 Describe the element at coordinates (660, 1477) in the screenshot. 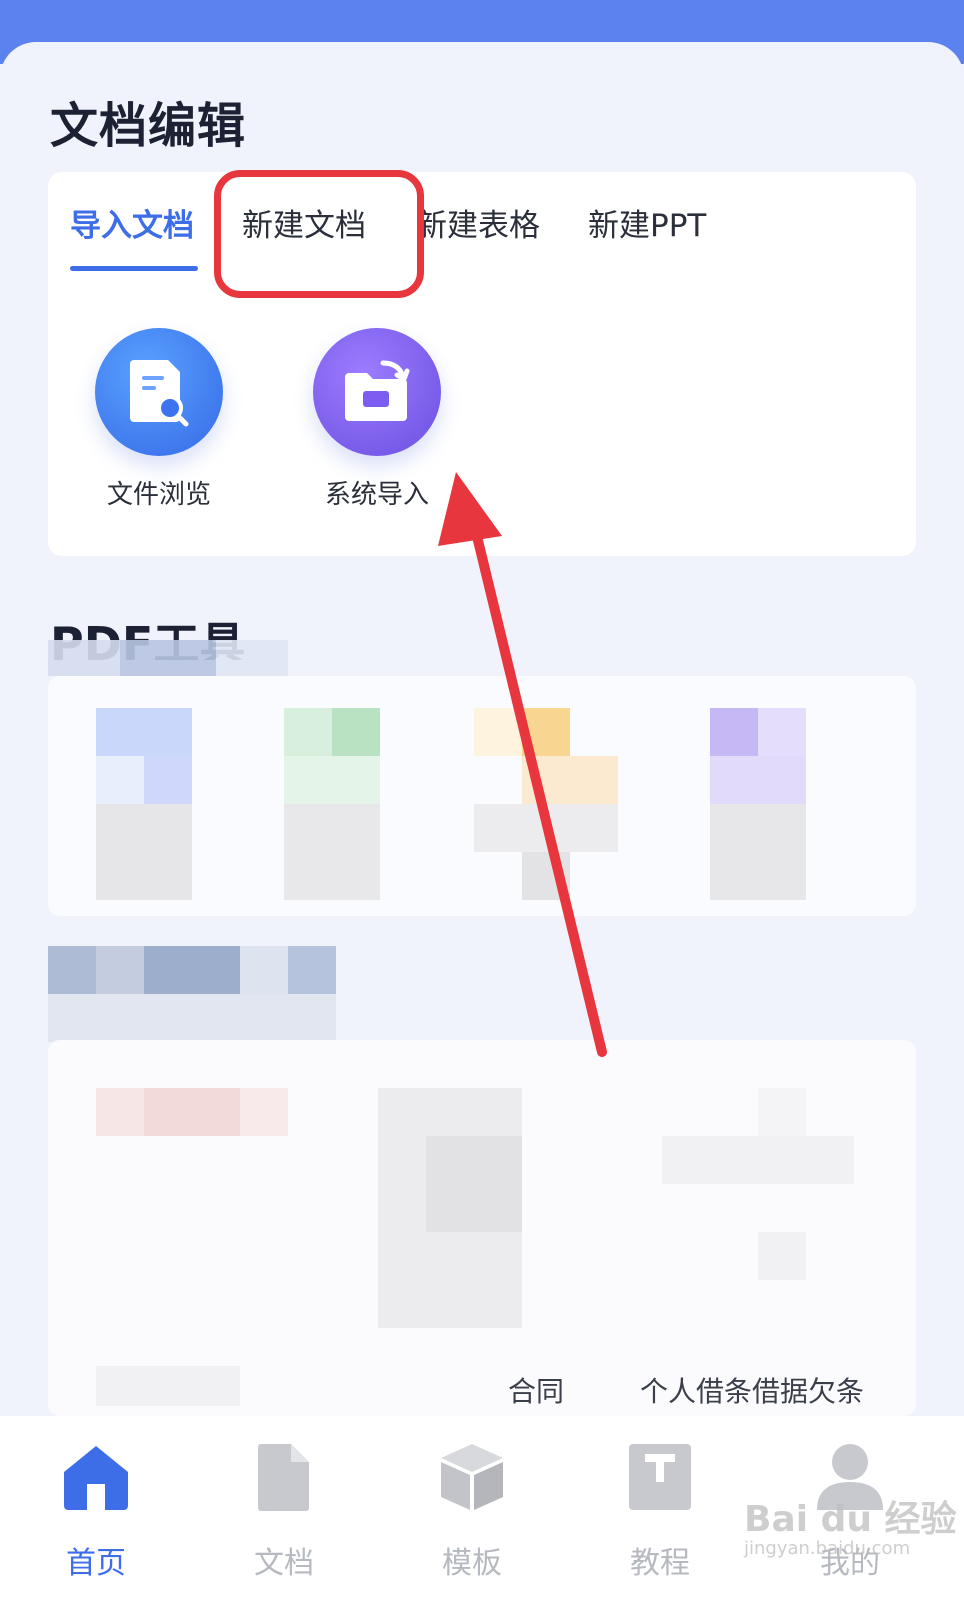

I see `tutorial-book-icon` at that location.